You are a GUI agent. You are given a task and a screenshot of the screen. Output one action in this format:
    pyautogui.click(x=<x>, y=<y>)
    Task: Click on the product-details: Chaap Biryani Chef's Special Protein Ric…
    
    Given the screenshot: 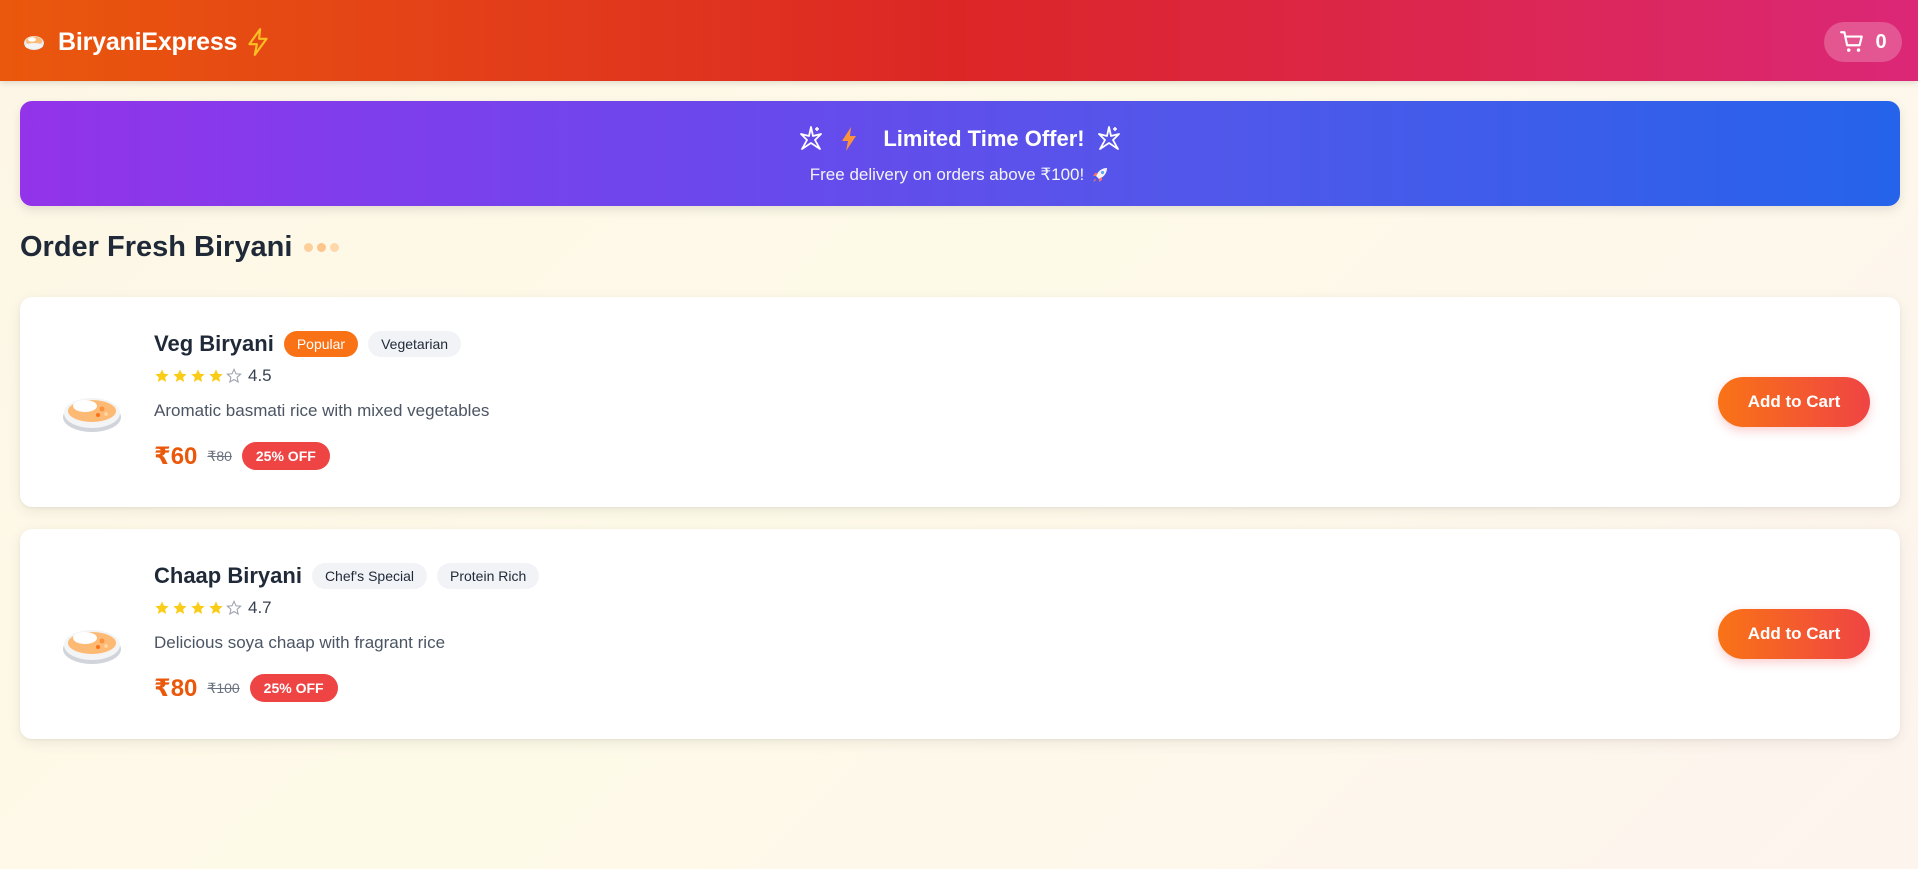 What is the action you would take?
    pyautogui.click(x=351, y=632)
    